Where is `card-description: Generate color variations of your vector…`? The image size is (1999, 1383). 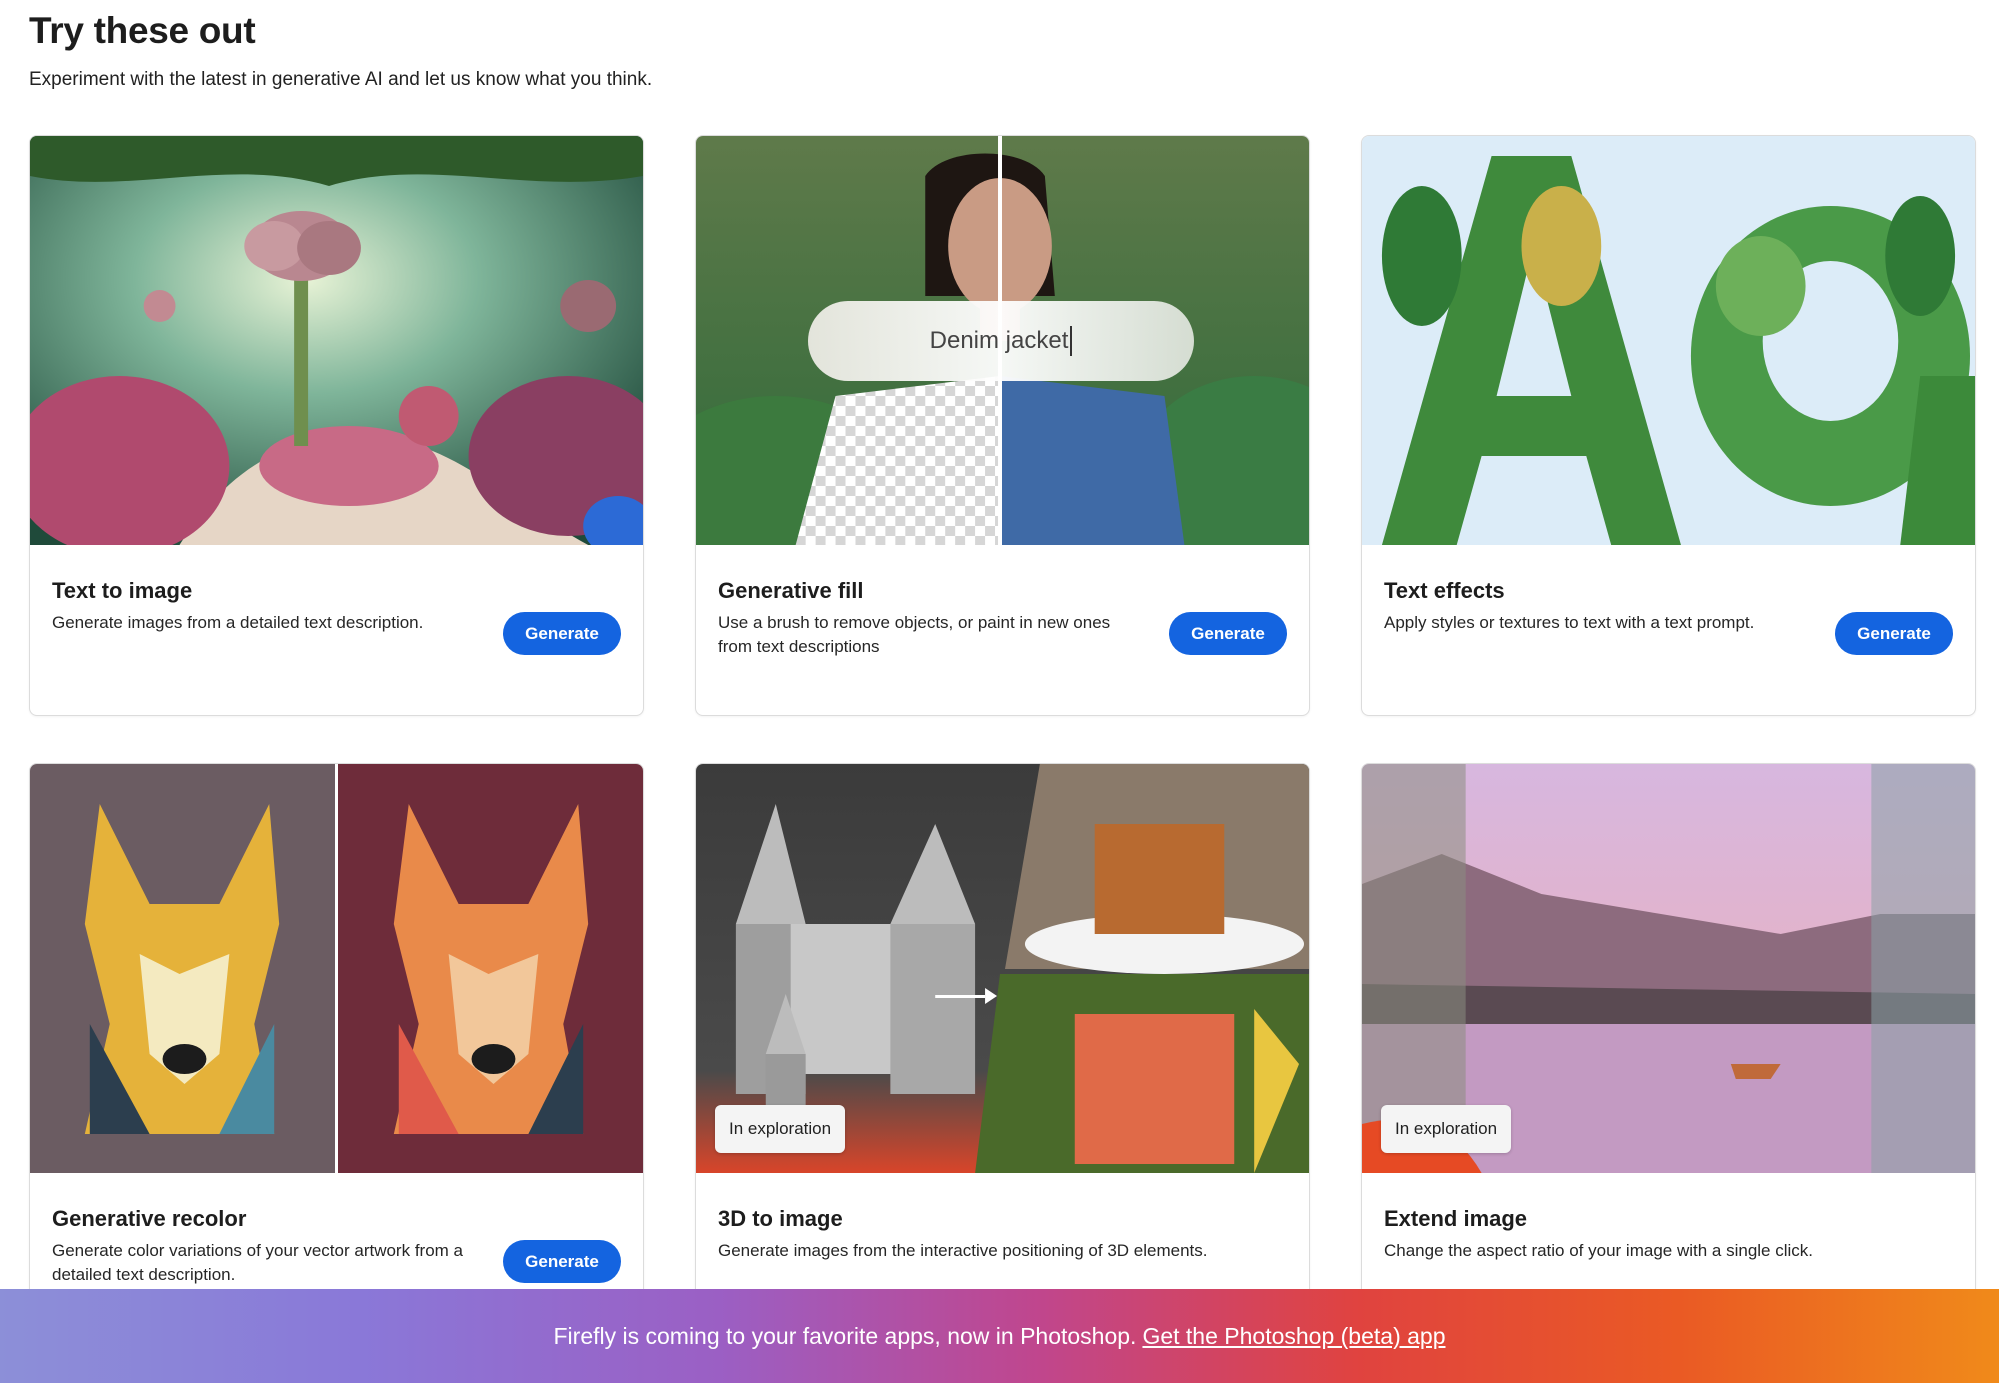 card-description: Generate color variations of your vector… is located at coordinates (257, 1262).